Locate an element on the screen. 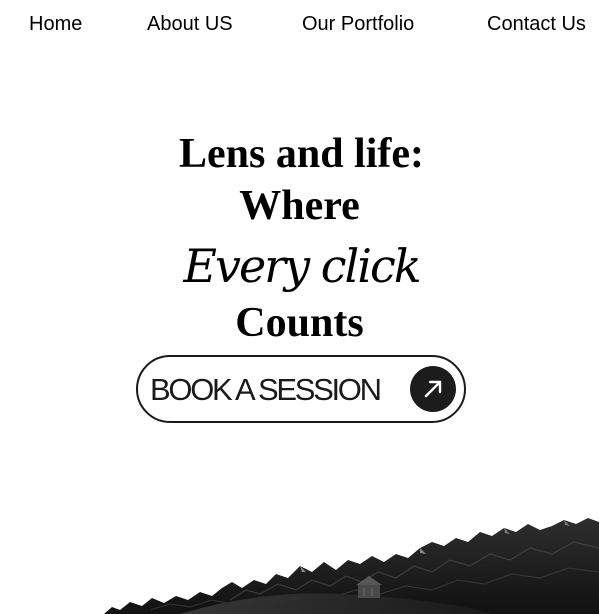 Image resolution: width=599 pixels, height=614 pixels. hero-headline-line-1: Lens and life: is located at coordinates (301, 154).